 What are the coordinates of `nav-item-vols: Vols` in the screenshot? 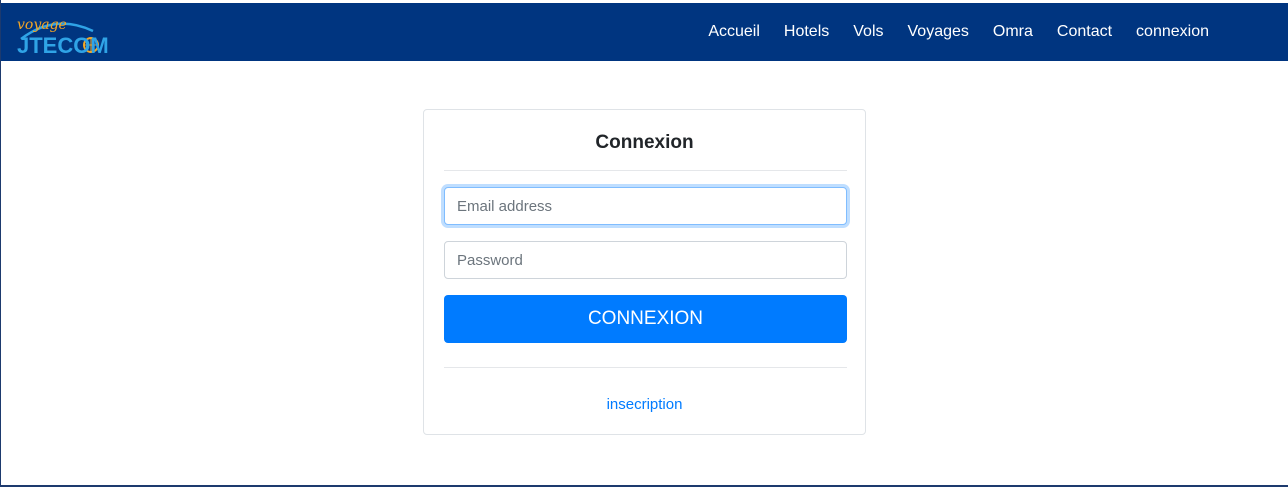 It's located at (868, 32).